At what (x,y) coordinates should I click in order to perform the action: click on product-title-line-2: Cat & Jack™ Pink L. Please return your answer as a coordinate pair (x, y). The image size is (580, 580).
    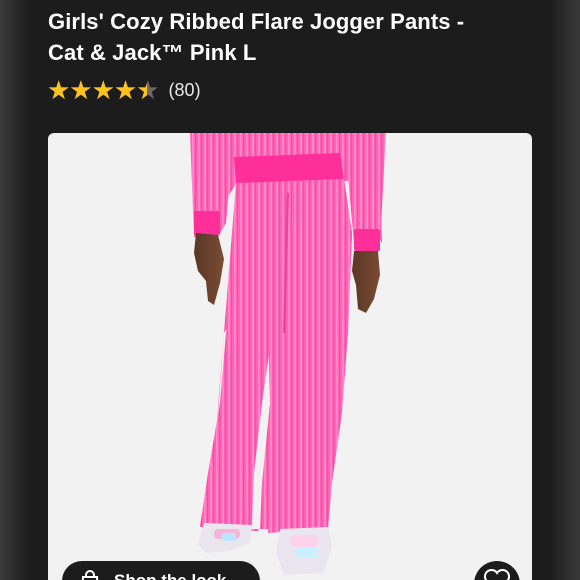
    Looking at the image, I should click on (152, 52).